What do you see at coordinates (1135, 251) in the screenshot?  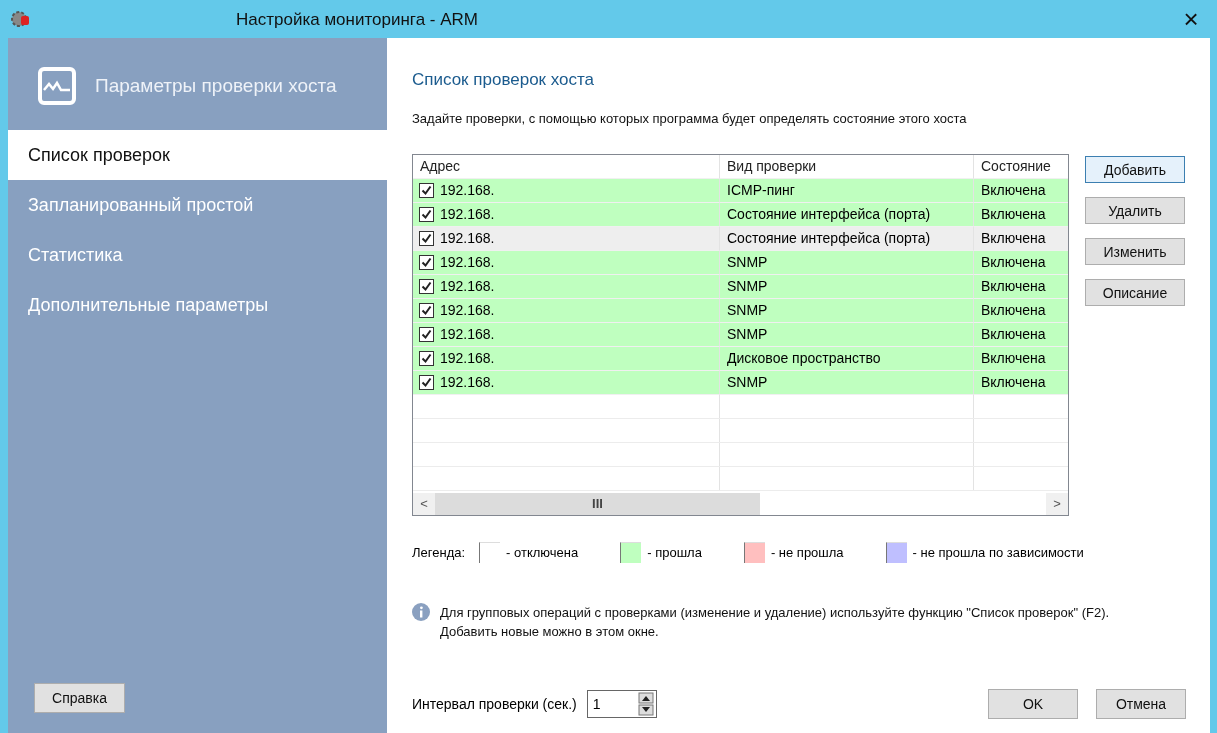 I see `action-button: Изменить` at bounding box center [1135, 251].